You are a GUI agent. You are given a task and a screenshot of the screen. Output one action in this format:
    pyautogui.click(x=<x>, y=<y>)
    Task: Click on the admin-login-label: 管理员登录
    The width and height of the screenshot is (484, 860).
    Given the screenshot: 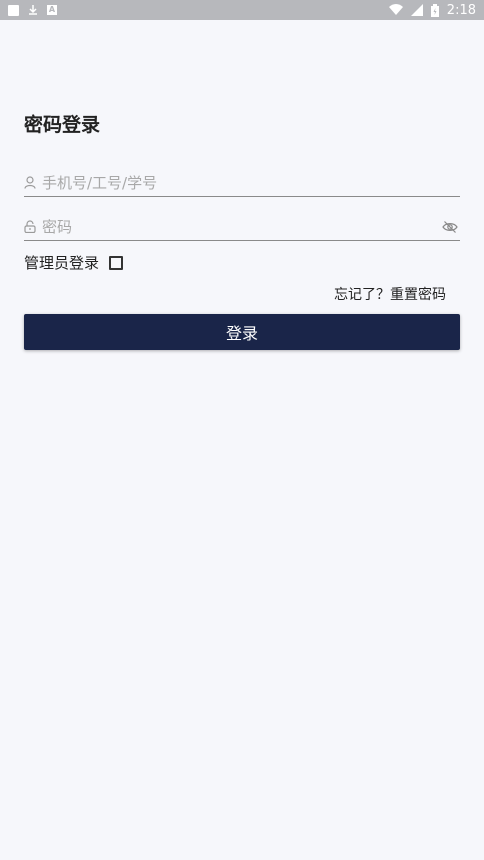 What is the action you would take?
    pyautogui.click(x=62, y=263)
    